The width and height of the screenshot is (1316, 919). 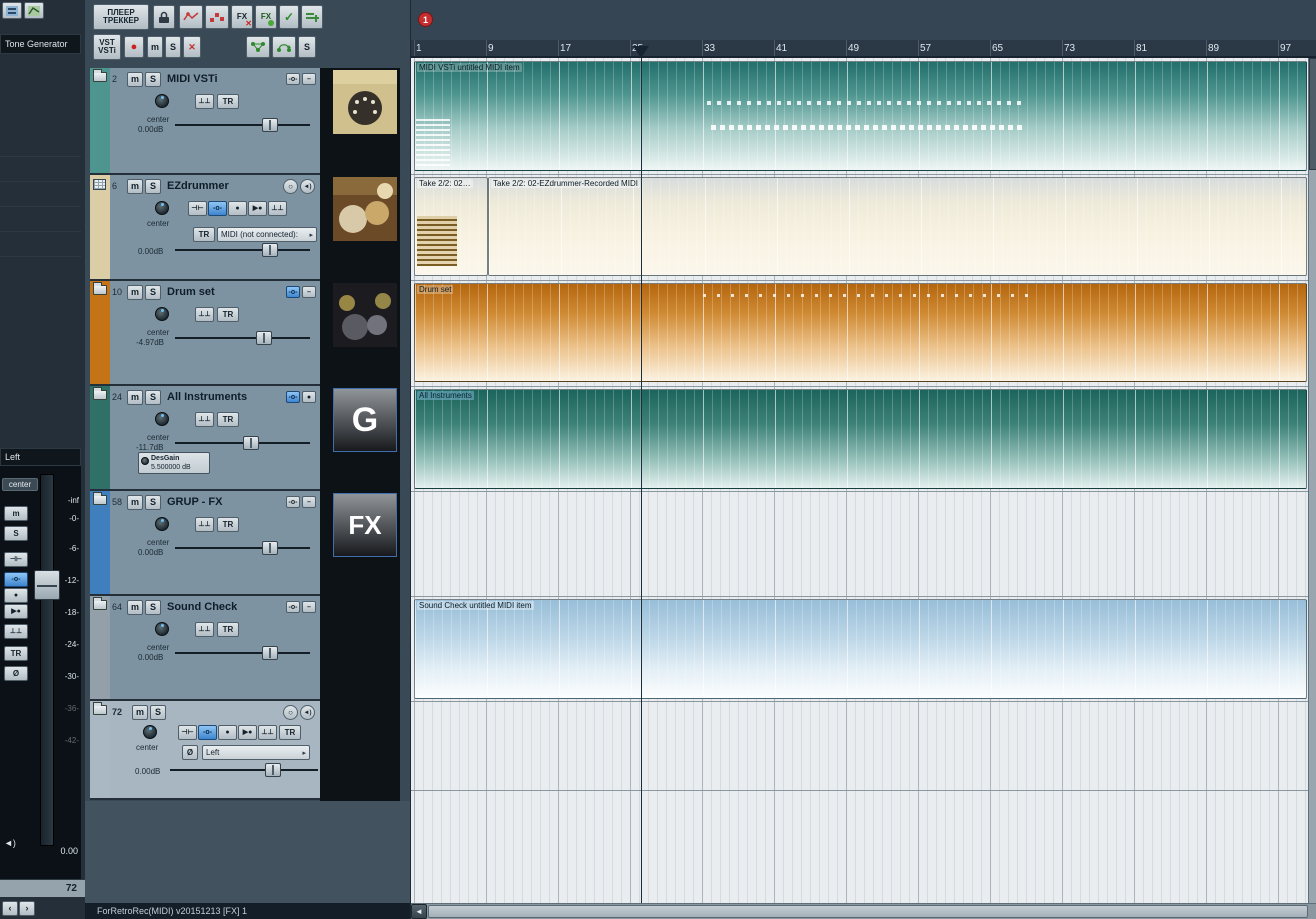 I want to click on track-name: All Instruments, so click(x=207, y=397).